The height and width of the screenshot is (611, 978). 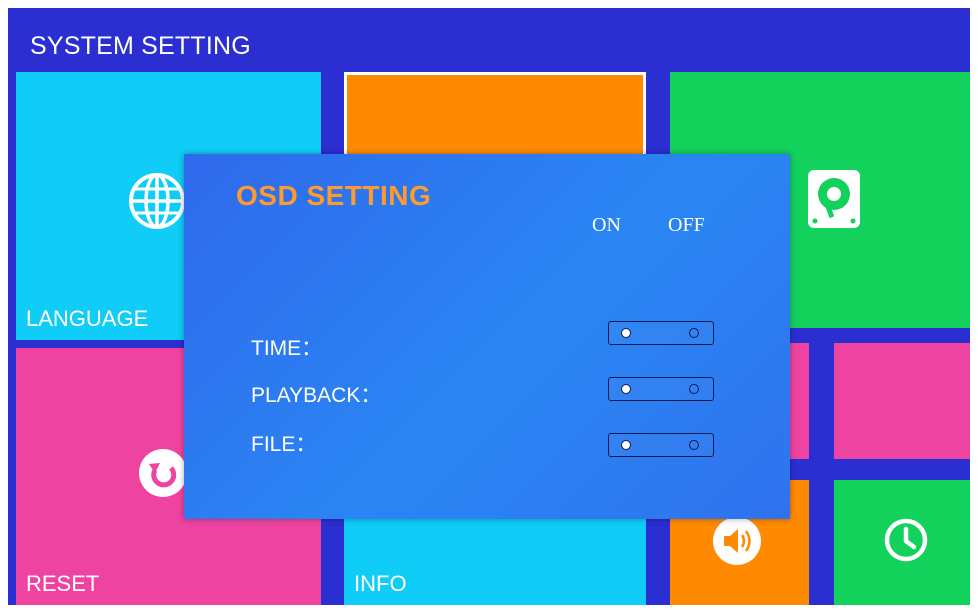 What do you see at coordinates (686, 225) in the screenshot?
I see `off-column-header: OFF` at bounding box center [686, 225].